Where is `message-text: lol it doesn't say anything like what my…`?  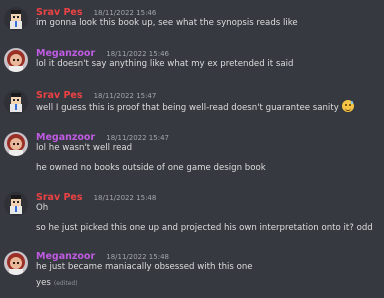 message-text: lol it doesn't say anything like what my… is located at coordinates (165, 64).